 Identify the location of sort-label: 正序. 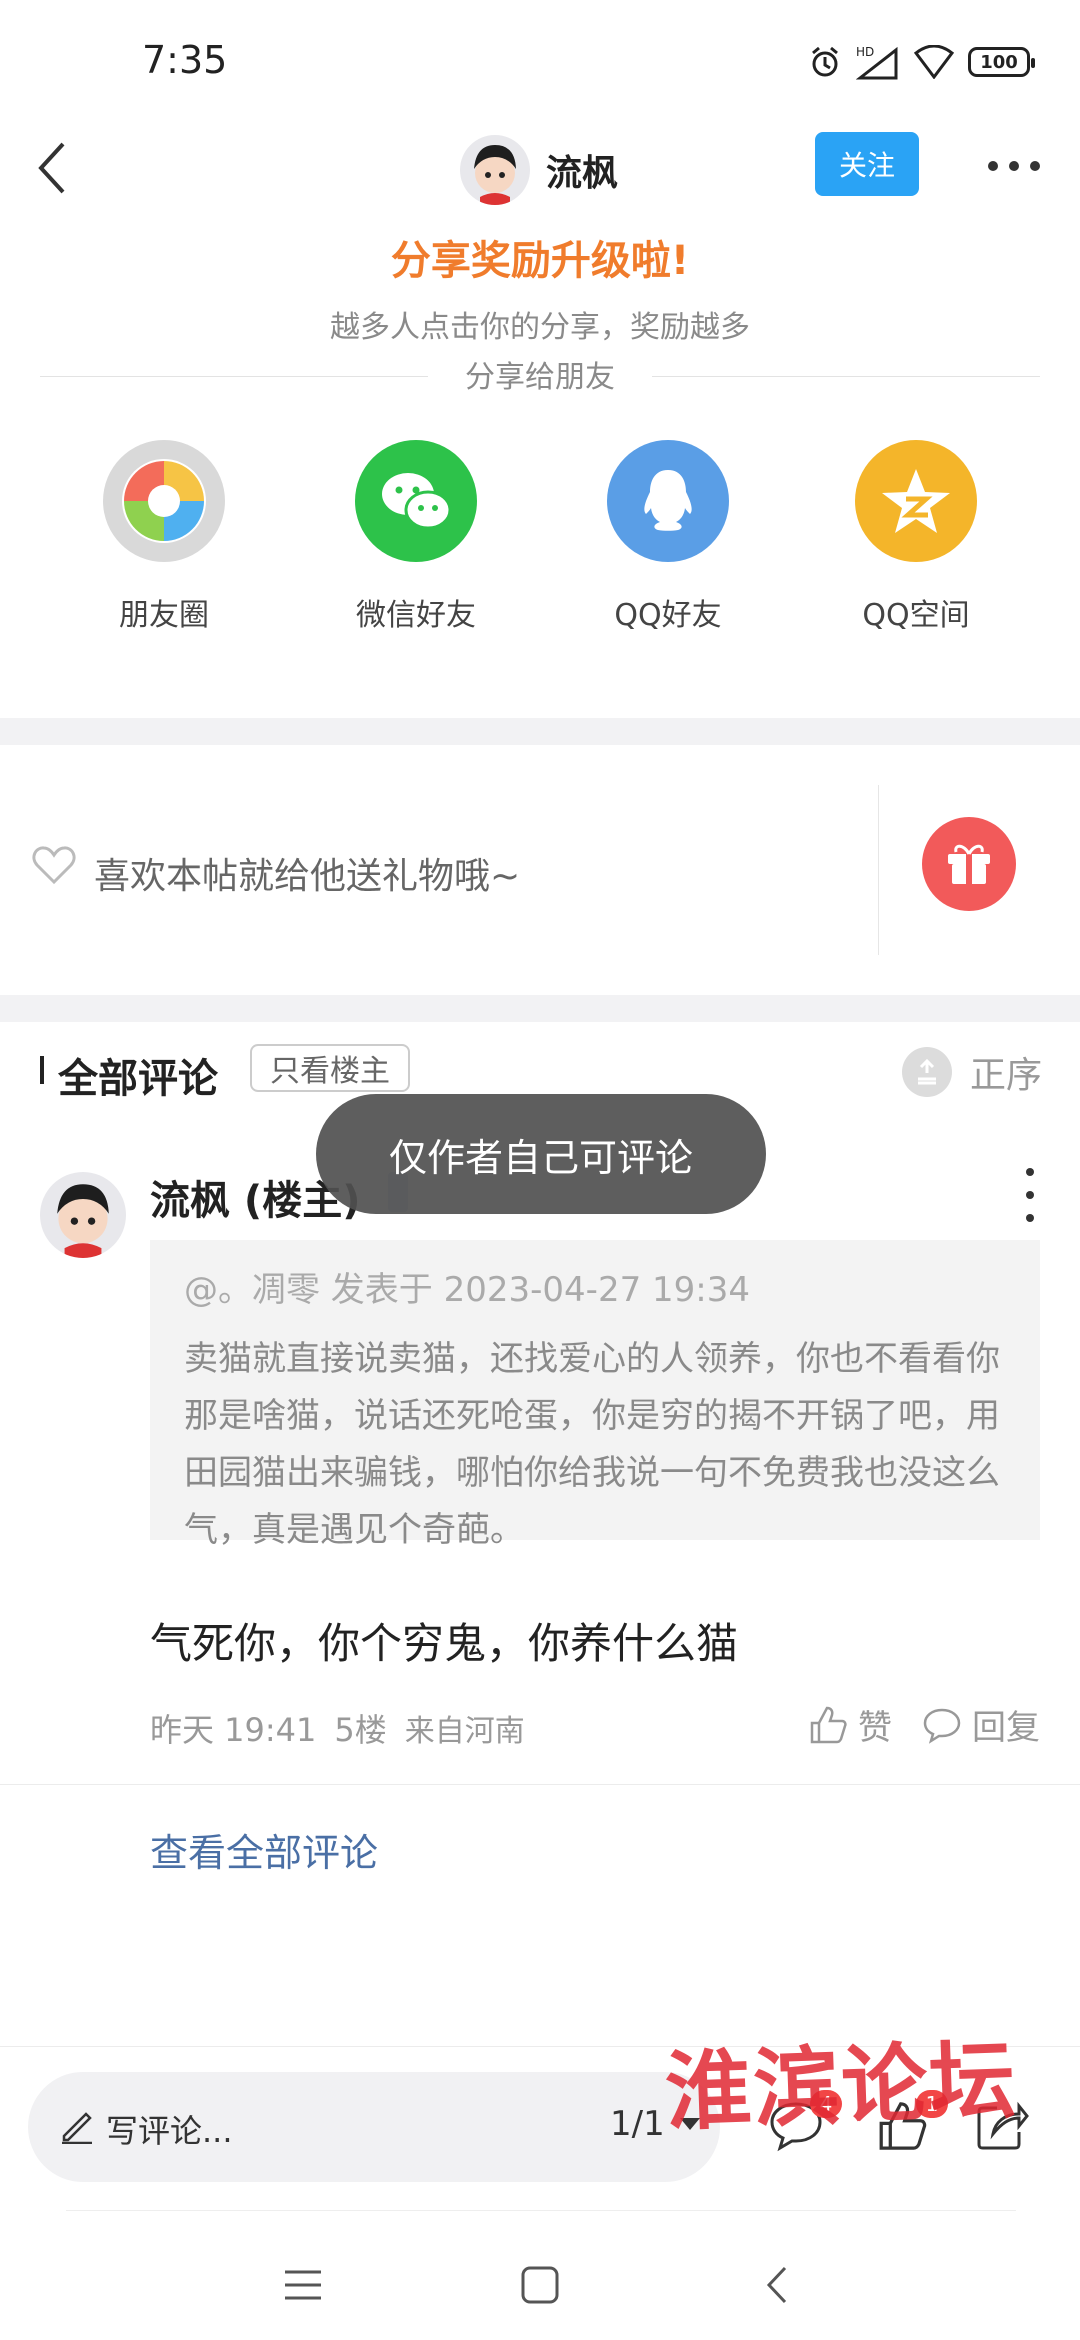
(1005, 1075).